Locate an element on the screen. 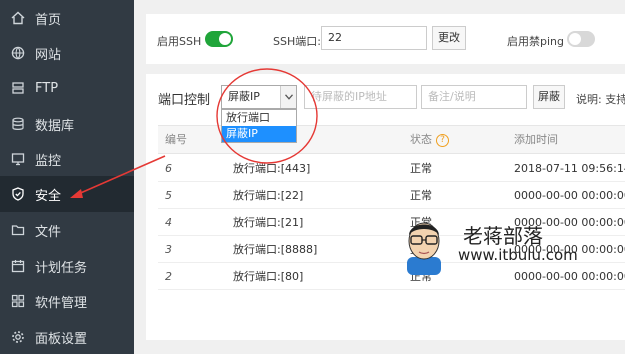 The height and width of the screenshot is (354, 625). ftp-icon is located at coordinates (18, 88).